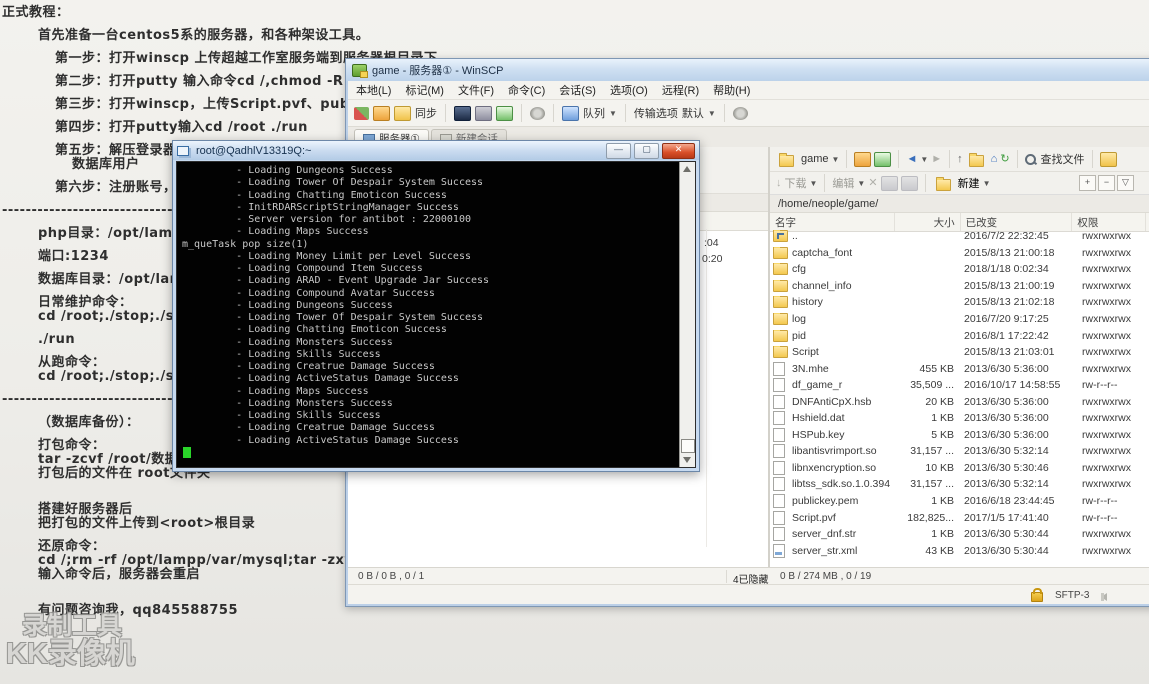  What do you see at coordinates (476, 90) in the screenshot?
I see `menu-item: 文件(F)` at bounding box center [476, 90].